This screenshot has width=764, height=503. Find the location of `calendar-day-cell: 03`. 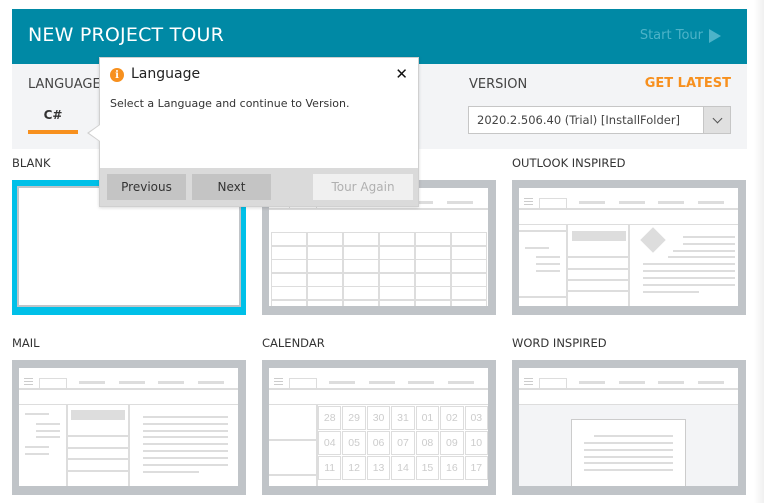

calendar-day-cell: 03 is located at coordinates (476, 418).